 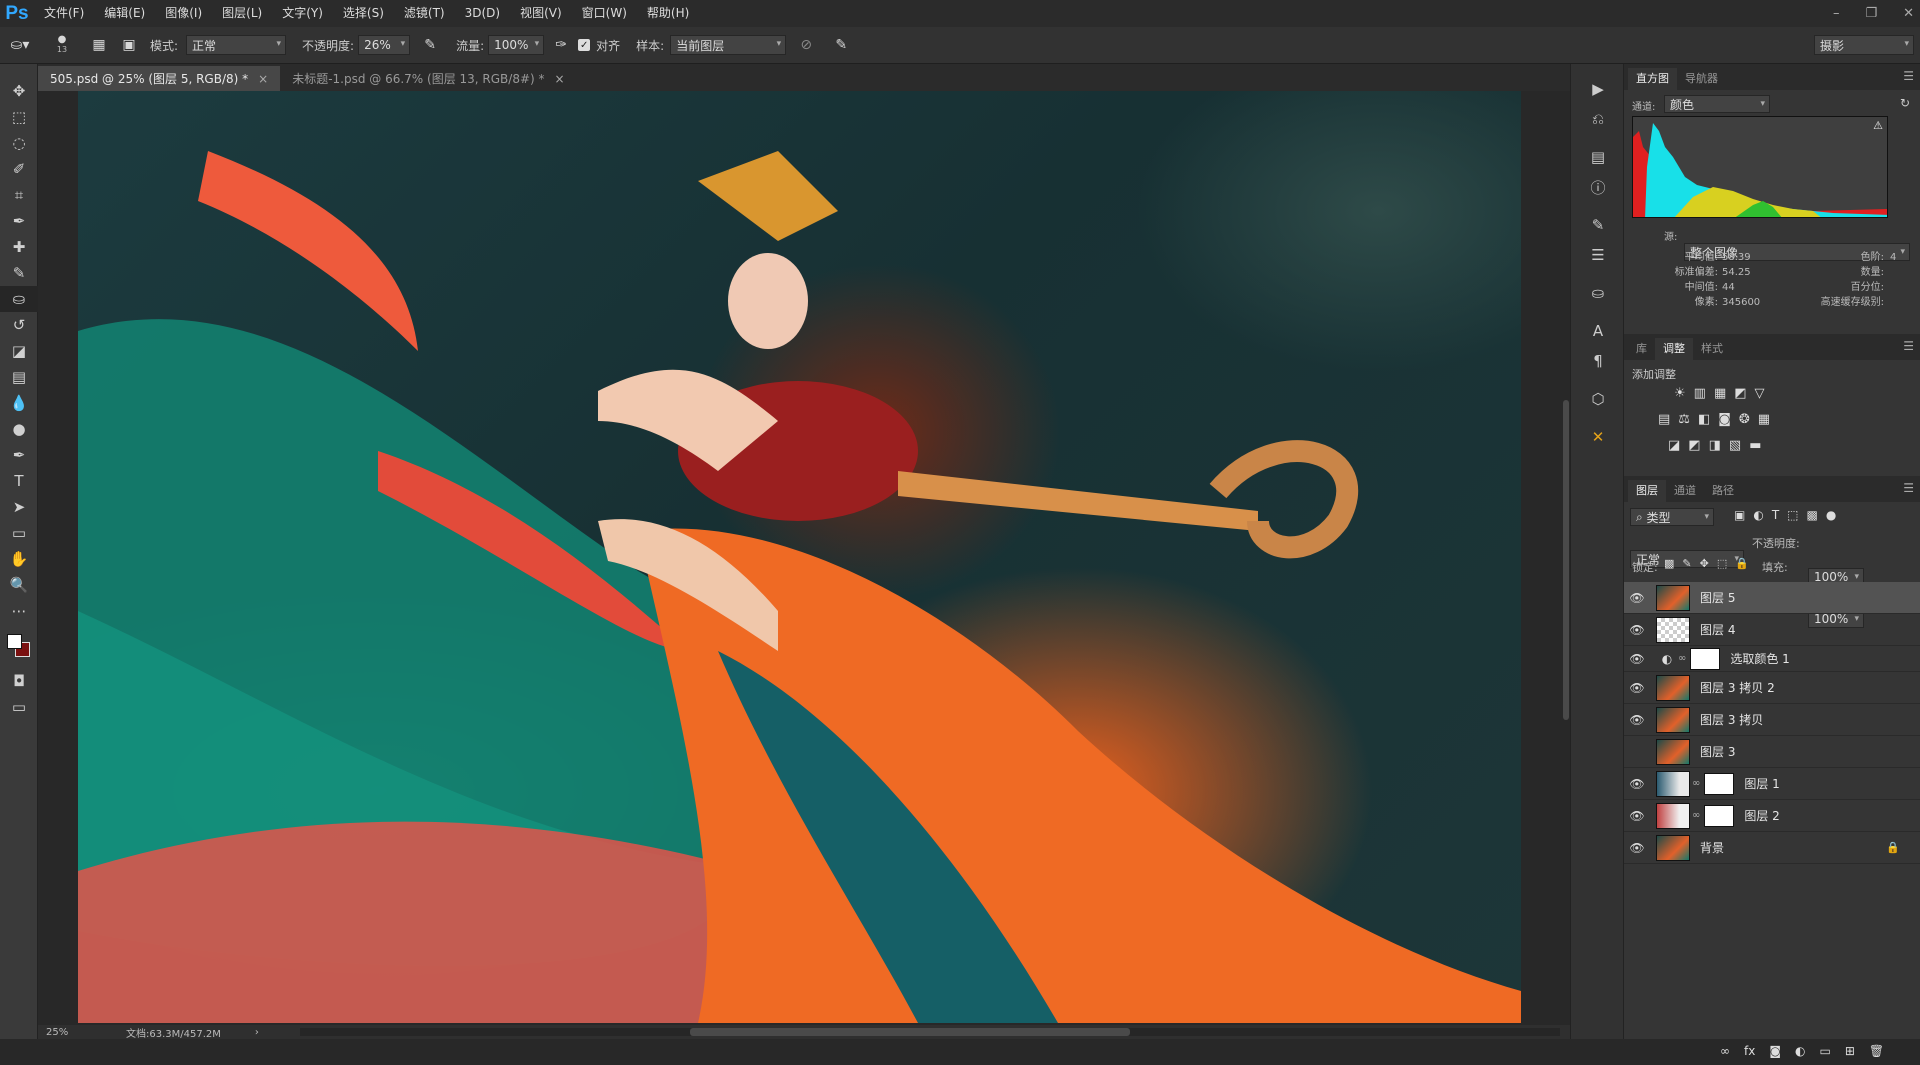 I want to click on marquee-tool-icon: ⬚, so click(x=19, y=117).